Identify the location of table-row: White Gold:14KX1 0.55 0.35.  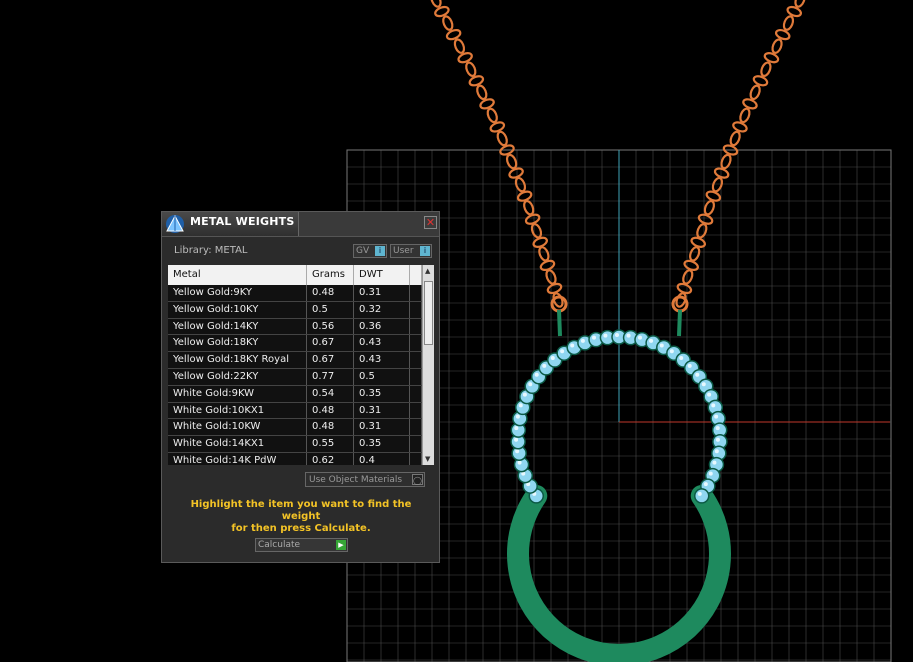
(295, 444).